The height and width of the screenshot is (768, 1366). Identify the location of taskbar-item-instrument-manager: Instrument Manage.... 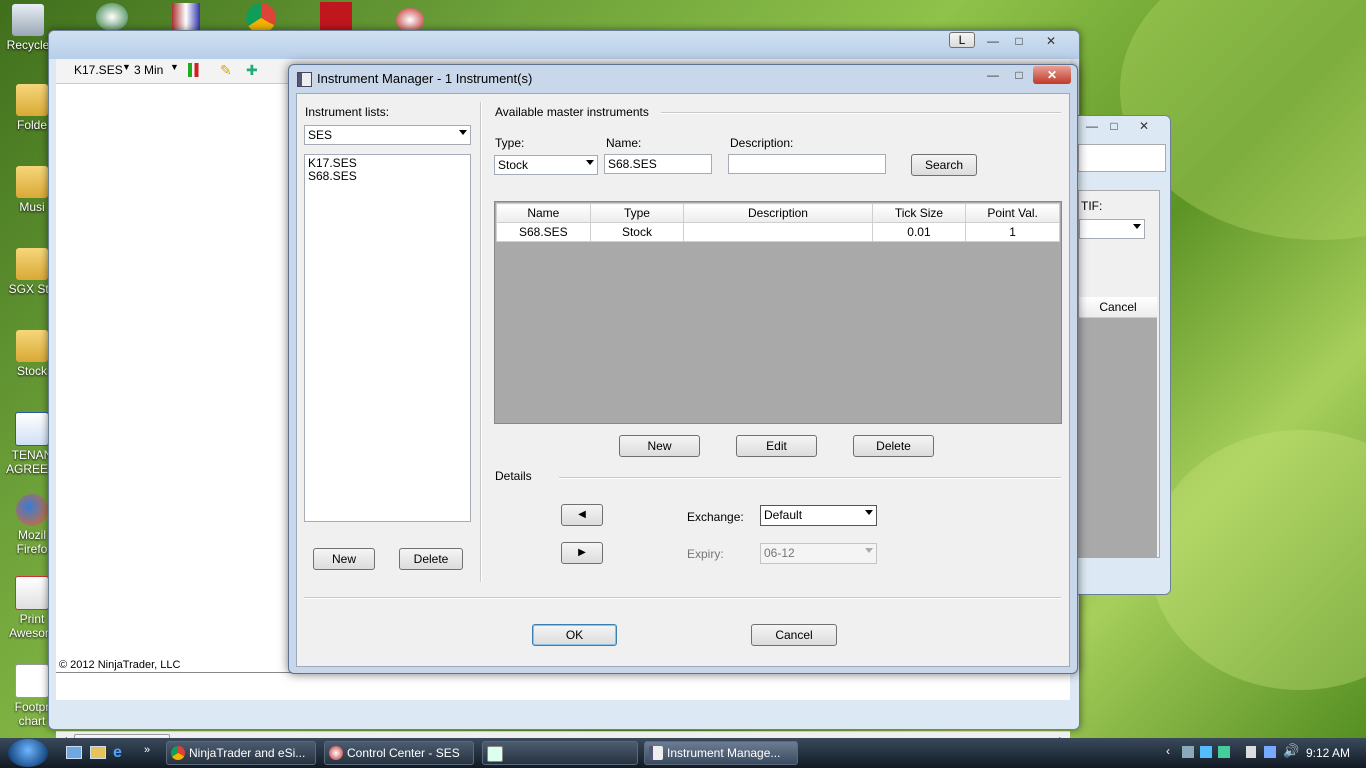
(721, 753).